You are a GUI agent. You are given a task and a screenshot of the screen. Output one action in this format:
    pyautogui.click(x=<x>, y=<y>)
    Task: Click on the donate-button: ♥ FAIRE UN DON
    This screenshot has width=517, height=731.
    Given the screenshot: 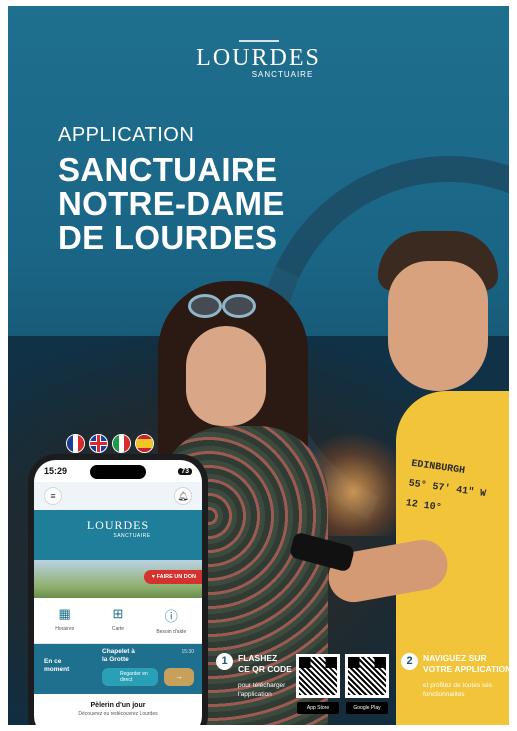 What is the action you would take?
    pyautogui.click(x=172, y=577)
    